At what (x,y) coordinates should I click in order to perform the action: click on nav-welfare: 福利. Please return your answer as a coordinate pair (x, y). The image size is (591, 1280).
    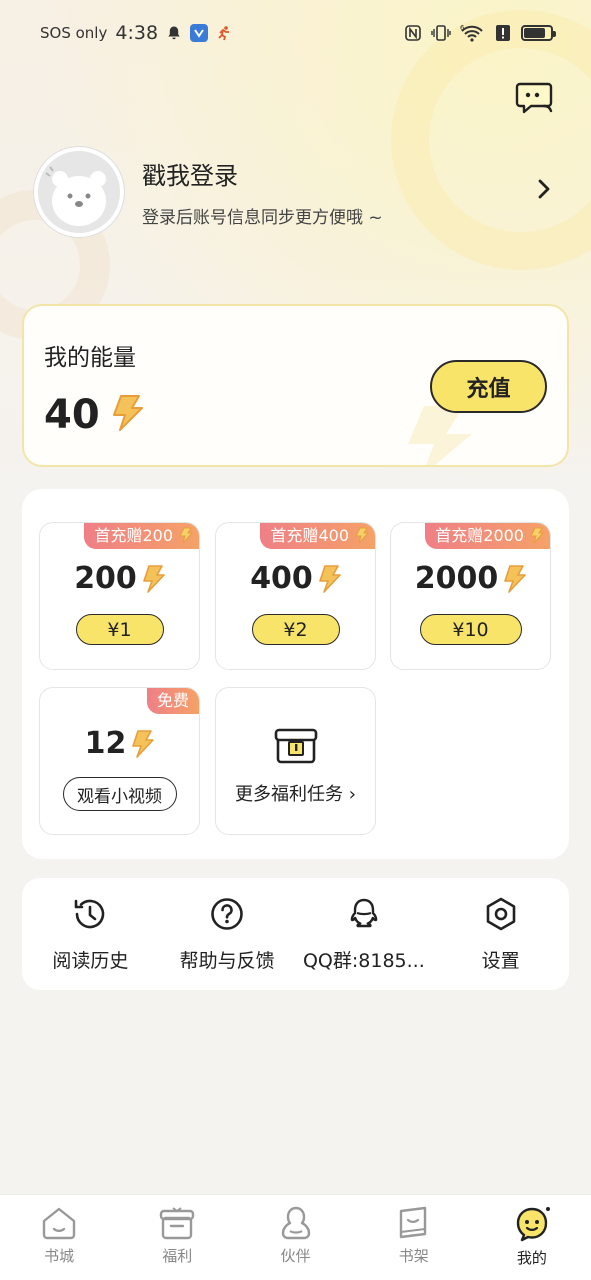
    Looking at the image, I should click on (177, 1237).